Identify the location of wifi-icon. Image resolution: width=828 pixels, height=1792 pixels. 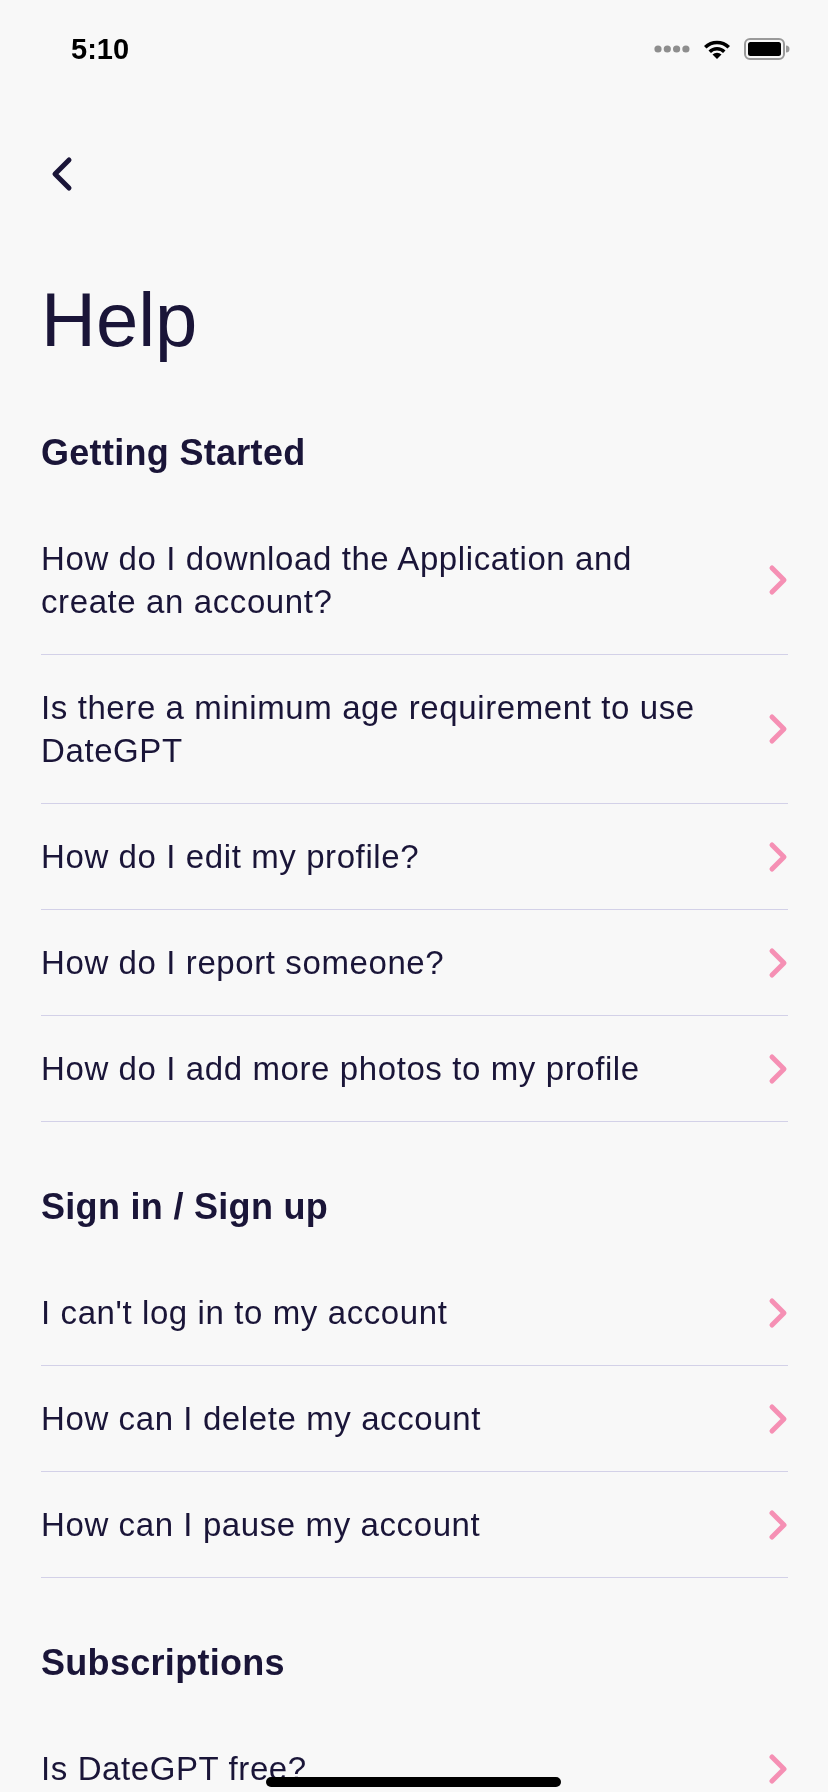
(717, 49).